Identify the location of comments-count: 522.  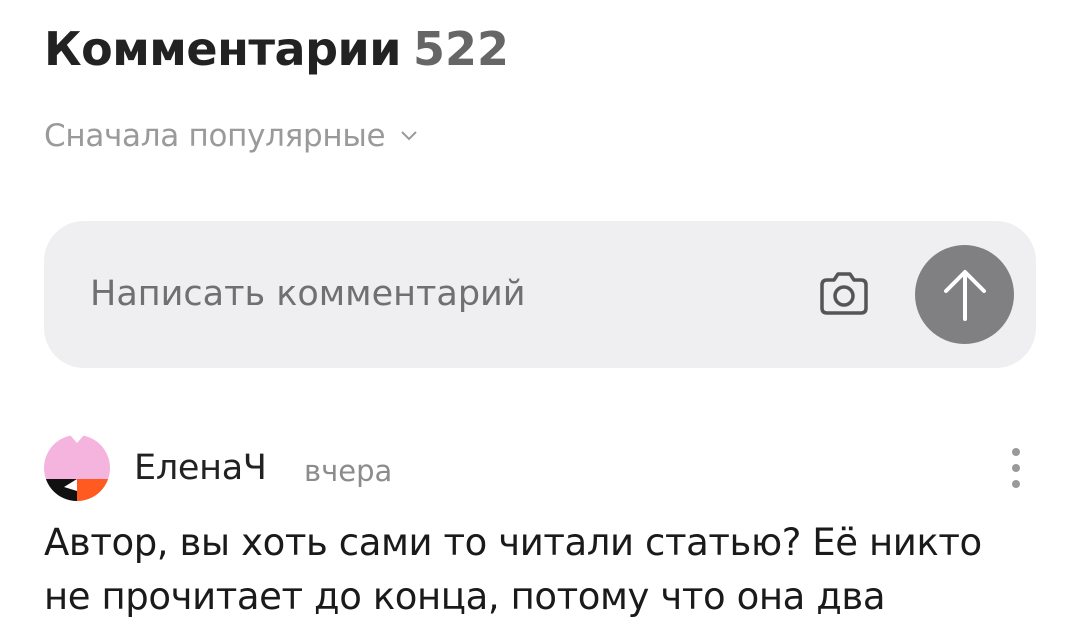
(461, 49).